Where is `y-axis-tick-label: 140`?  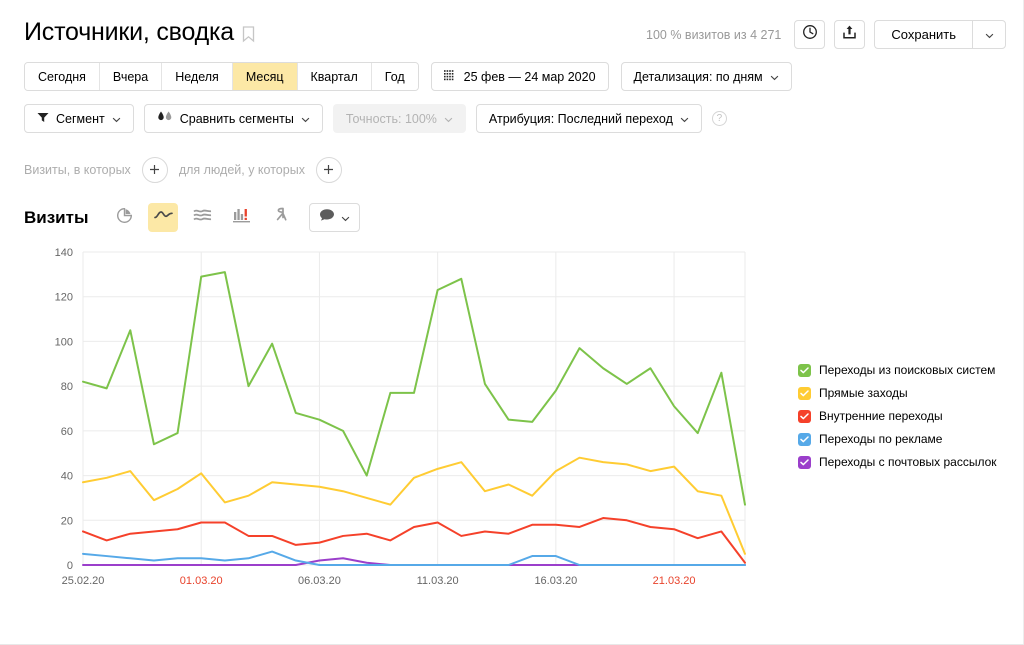 y-axis-tick-label: 140 is located at coordinates (64, 253).